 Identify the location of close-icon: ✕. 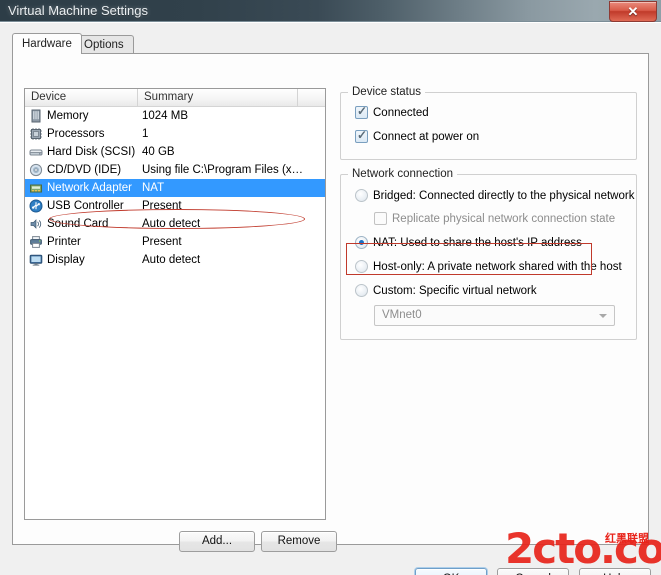
(633, 11).